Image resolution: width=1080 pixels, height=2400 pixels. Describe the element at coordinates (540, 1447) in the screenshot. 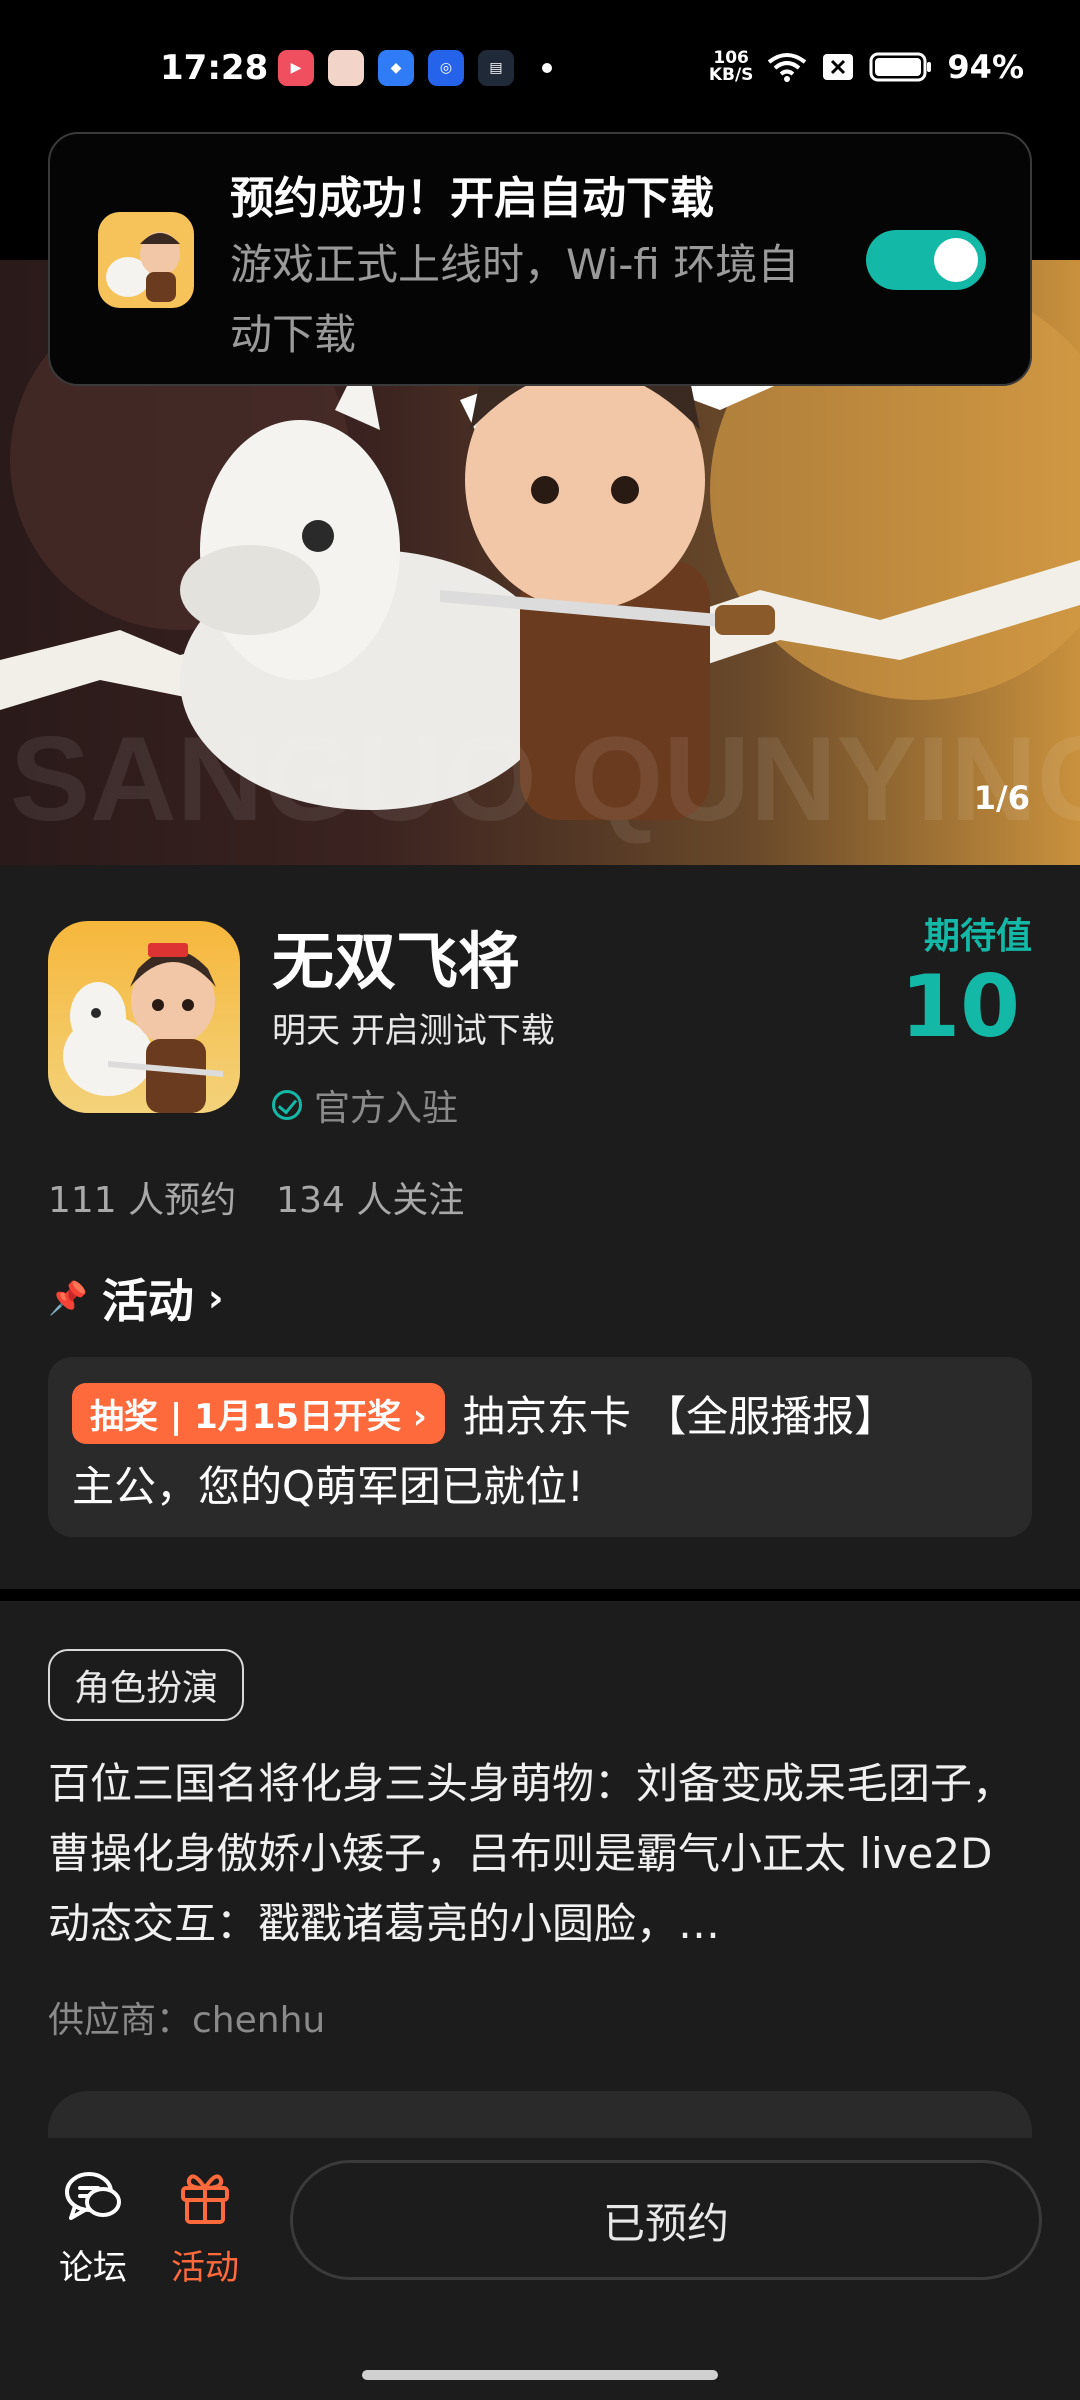

I see `activity-card: 抽奖 | 1月15日开奖 › 抽京东卡 【全服播报】 主公，您的Q萌军团已就位!` at that location.